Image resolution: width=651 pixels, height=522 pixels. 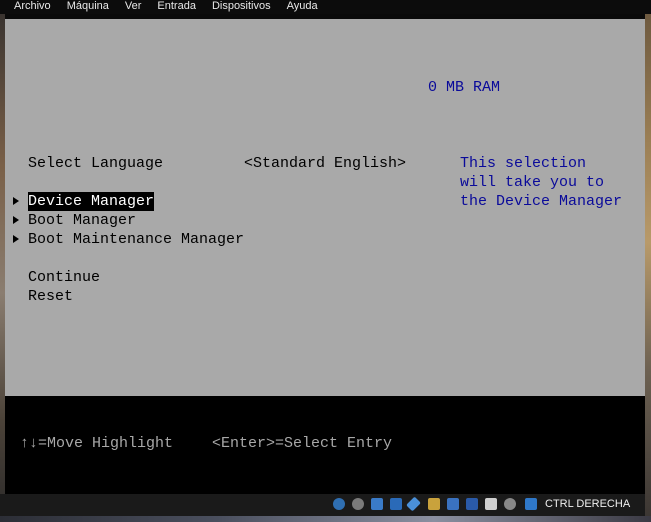 What do you see at coordinates (510, 504) in the screenshot?
I see `mouse-integration-icon` at bounding box center [510, 504].